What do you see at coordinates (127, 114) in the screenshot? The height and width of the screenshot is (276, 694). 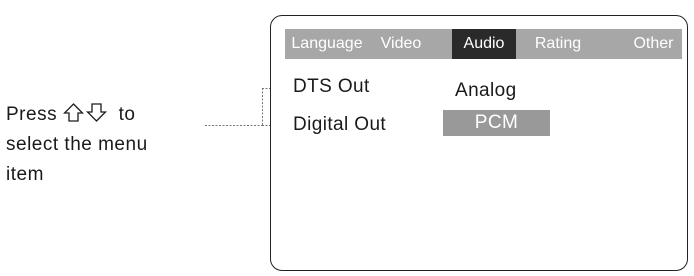 I see `instruction-to-label: to` at bounding box center [127, 114].